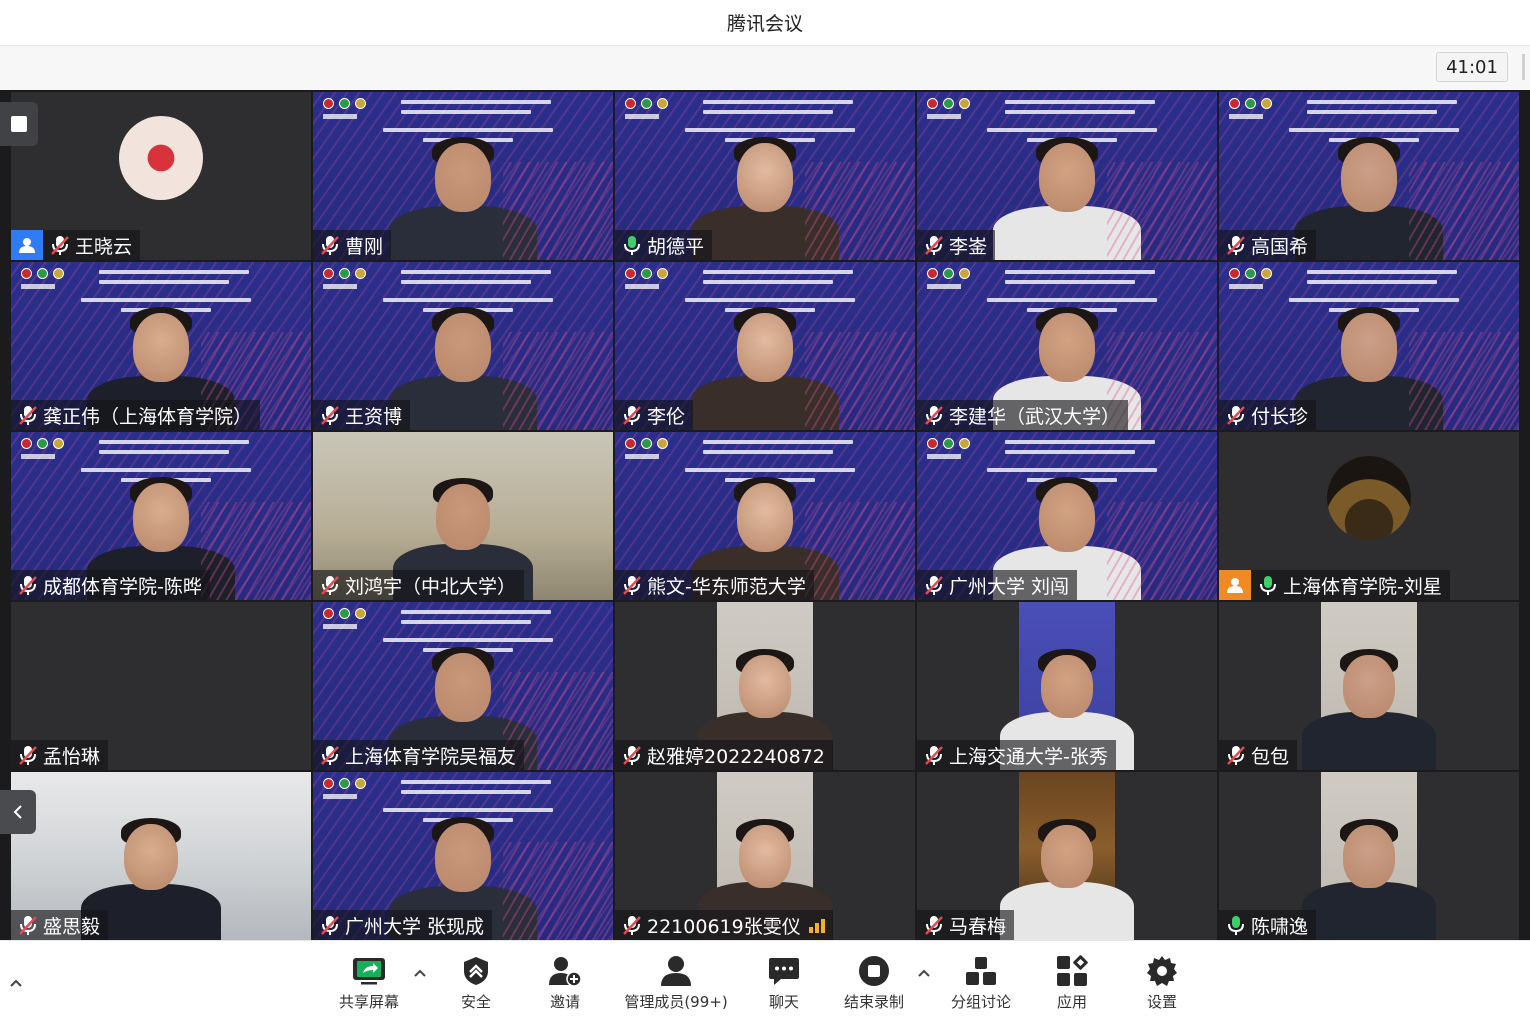  What do you see at coordinates (161, 346) in the screenshot?
I see `participant-tile: 龚正伟（上海体育学院）` at bounding box center [161, 346].